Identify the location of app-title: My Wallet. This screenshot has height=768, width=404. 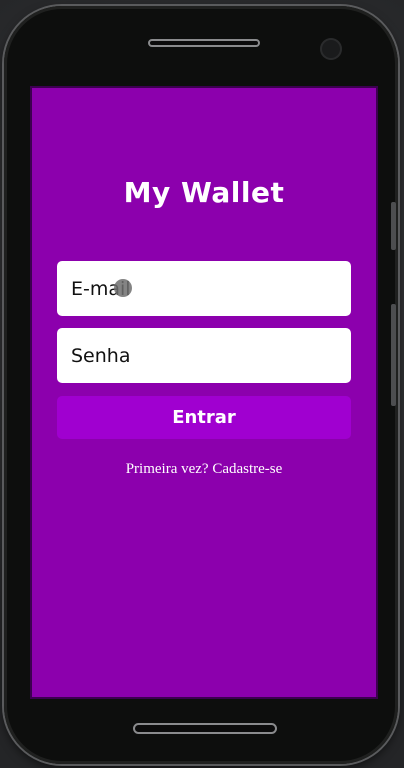
(204, 192).